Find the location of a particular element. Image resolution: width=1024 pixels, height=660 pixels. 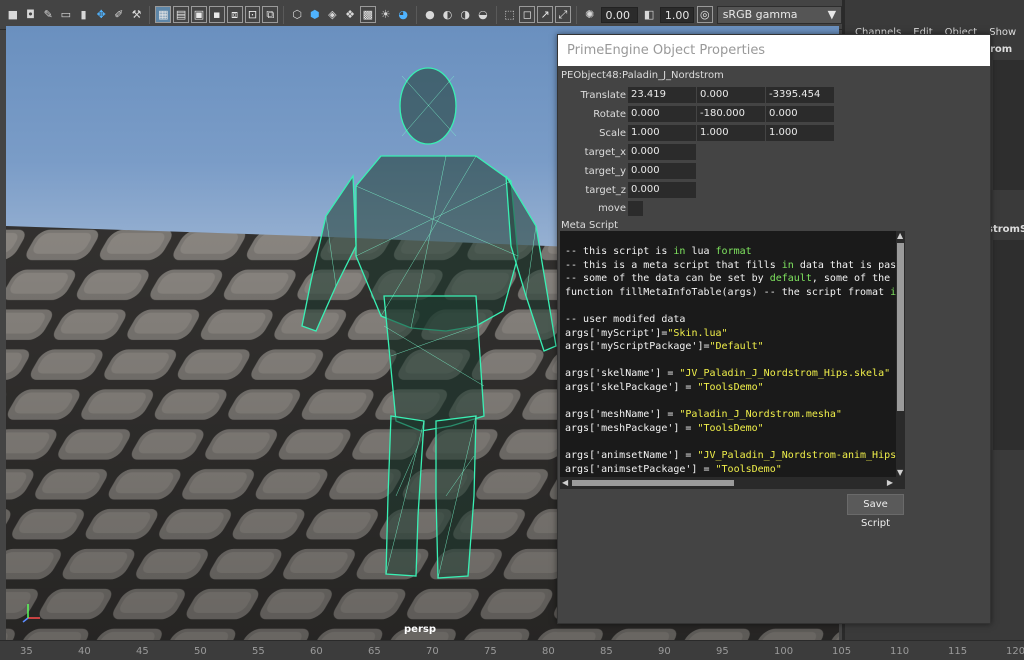

camera-icon: ■ is located at coordinates (13, 14).